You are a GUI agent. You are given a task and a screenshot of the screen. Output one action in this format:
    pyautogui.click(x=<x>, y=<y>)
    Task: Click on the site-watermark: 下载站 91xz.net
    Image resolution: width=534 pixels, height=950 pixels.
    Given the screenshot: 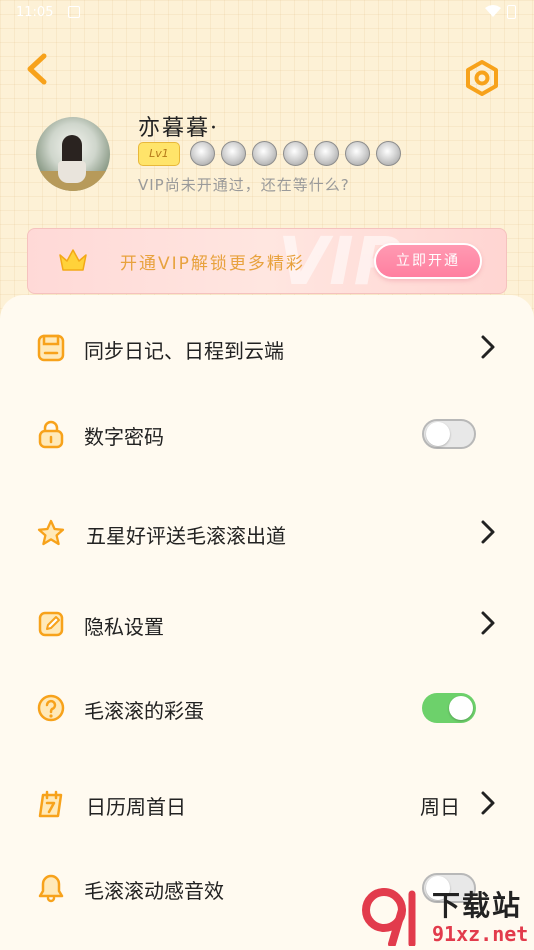 What is the action you would take?
    pyautogui.click(x=447, y=916)
    